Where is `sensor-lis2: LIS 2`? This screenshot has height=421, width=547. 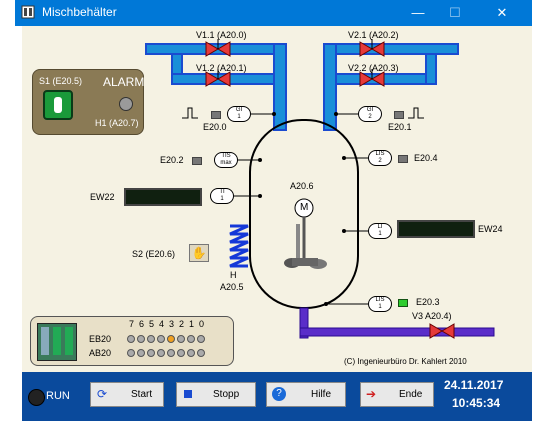 sensor-lis2: LIS 2 is located at coordinates (380, 158).